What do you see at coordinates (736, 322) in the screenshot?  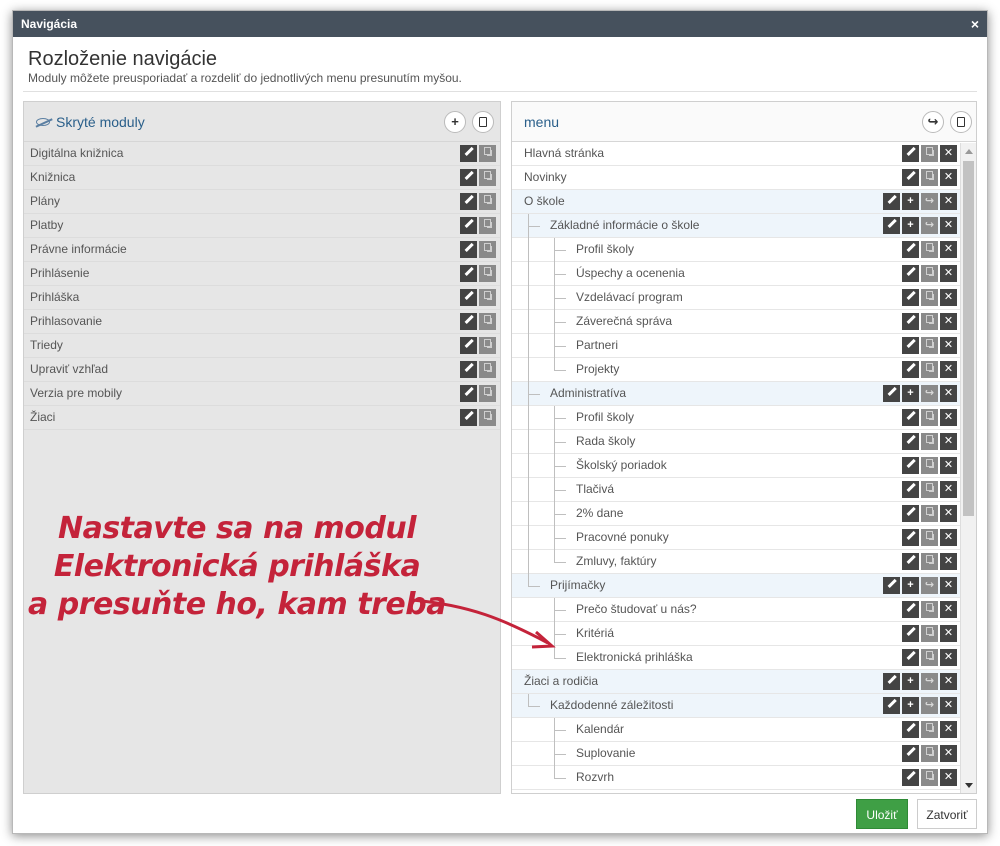 I see `menu-item: Záverečná správa ✕` at bounding box center [736, 322].